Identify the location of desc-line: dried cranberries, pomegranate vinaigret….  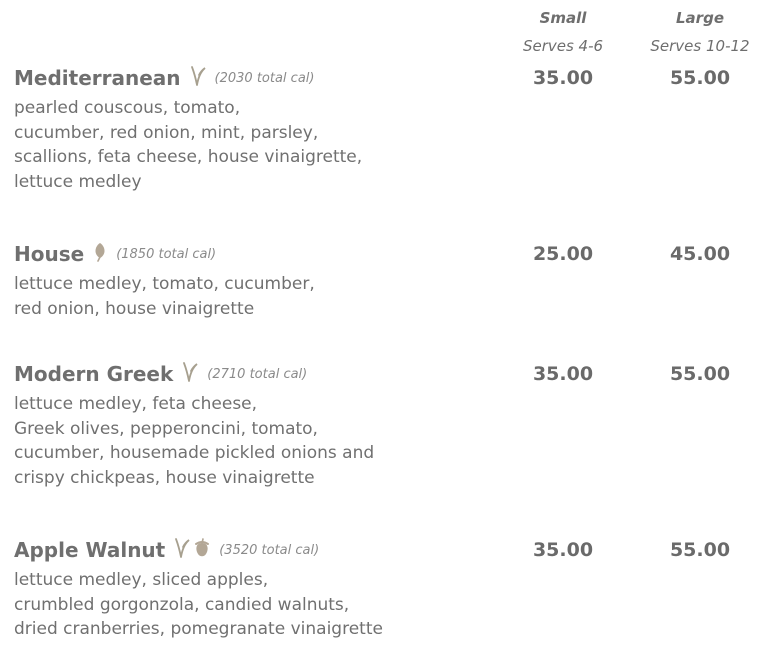
(198, 629).